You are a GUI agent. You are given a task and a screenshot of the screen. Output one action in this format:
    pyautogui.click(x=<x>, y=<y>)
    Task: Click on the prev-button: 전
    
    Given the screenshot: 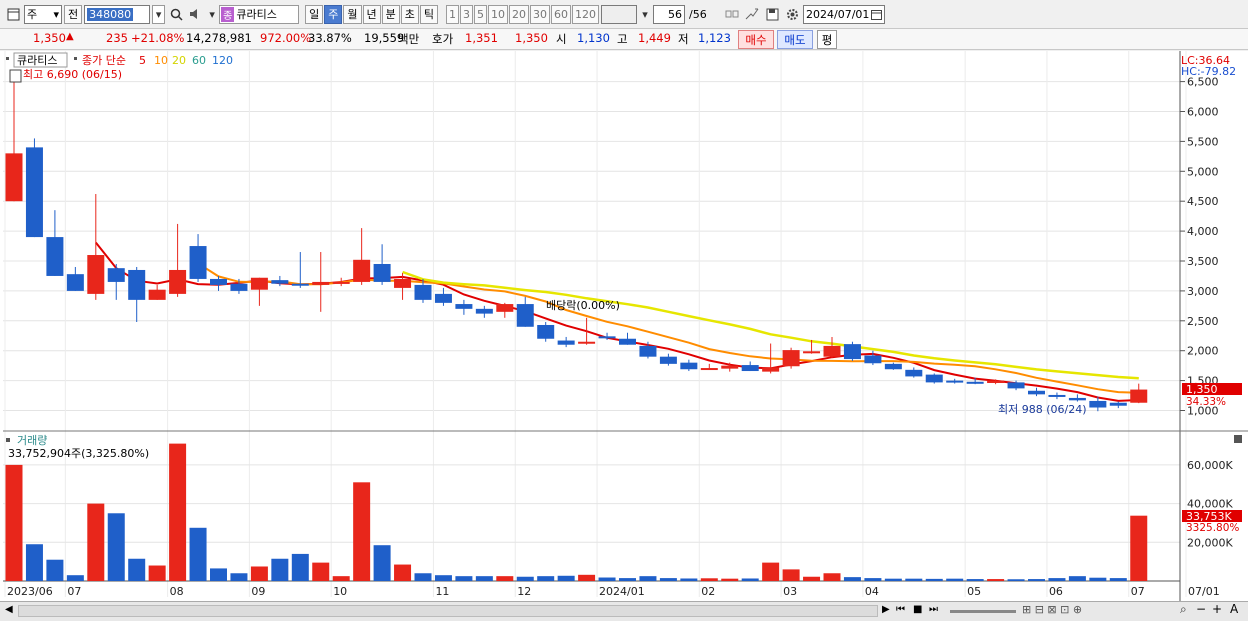 What is the action you would take?
    pyautogui.click(x=73, y=14)
    